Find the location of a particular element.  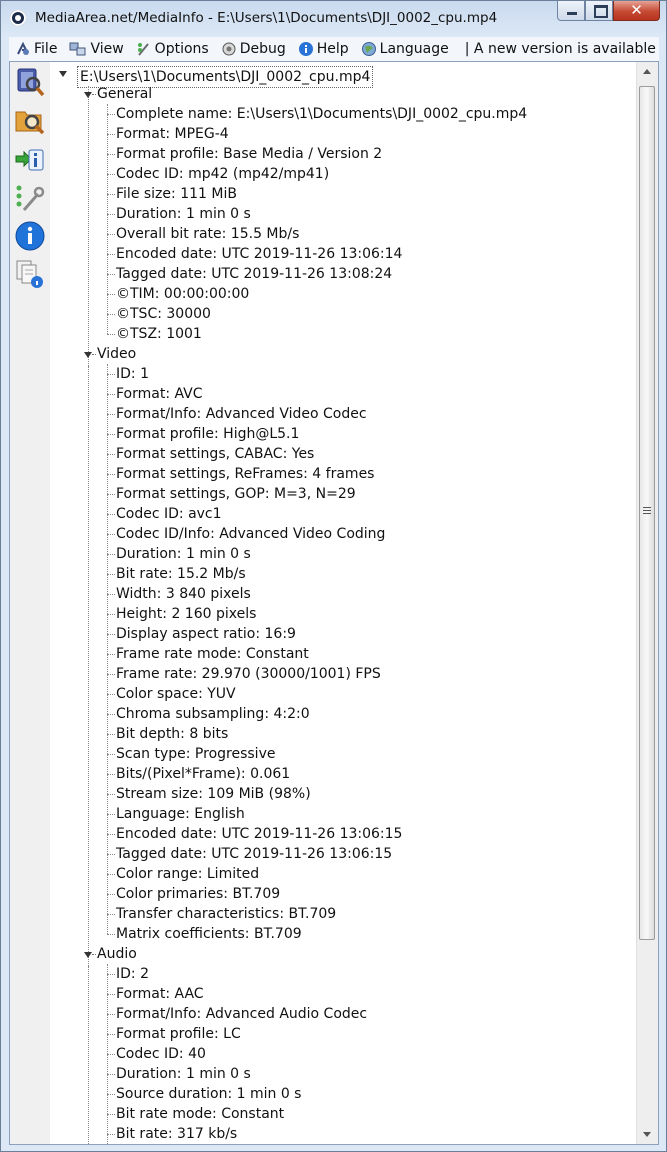

field-row: Format: AAC is located at coordinates (345, 994).